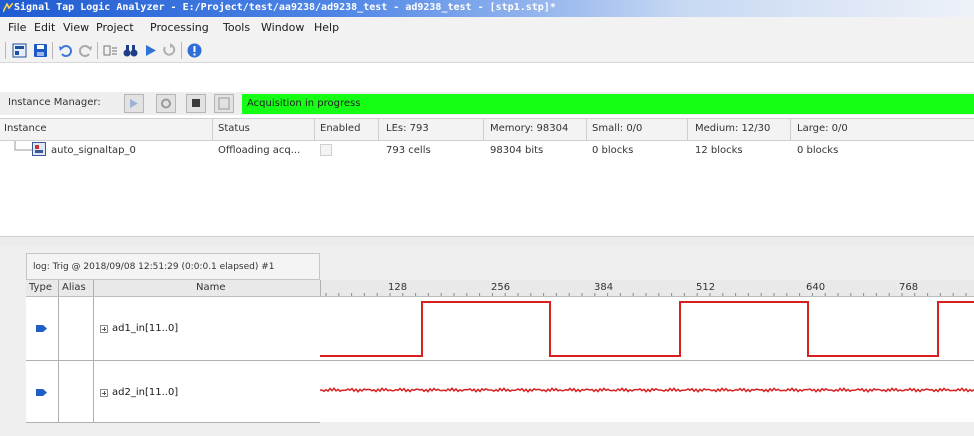 Image resolution: width=974 pixels, height=436 pixels. I want to click on instance-memory: 98304 bits, so click(517, 150).